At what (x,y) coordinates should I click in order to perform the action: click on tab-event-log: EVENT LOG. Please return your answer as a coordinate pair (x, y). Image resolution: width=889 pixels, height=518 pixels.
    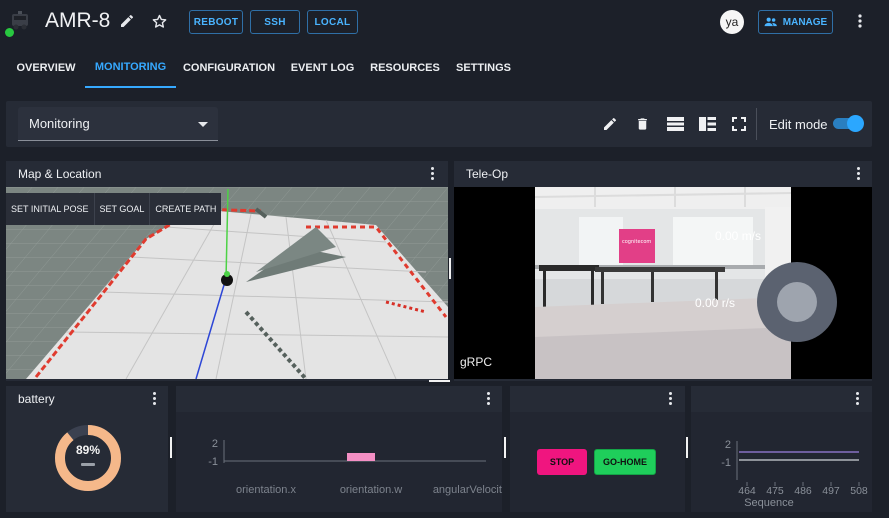
    Looking at the image, I should click on (322, 68).